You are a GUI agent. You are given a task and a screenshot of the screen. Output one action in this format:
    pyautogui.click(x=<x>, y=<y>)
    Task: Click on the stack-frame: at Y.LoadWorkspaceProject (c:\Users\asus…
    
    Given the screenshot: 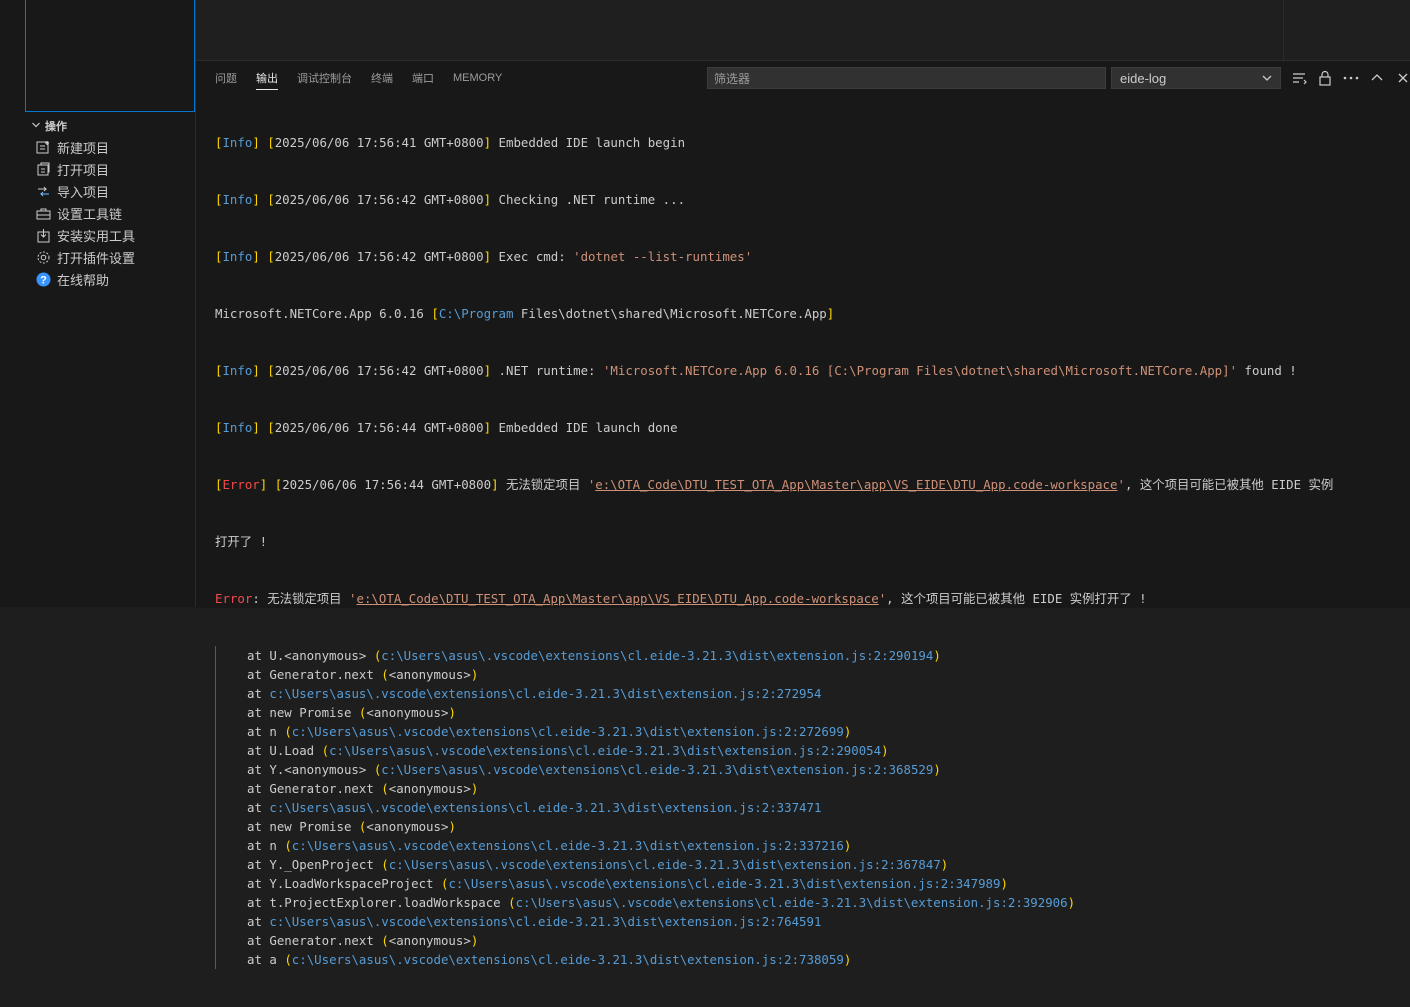 What is the action you would take?
    pyautogui.click(x=627, y=883)
    